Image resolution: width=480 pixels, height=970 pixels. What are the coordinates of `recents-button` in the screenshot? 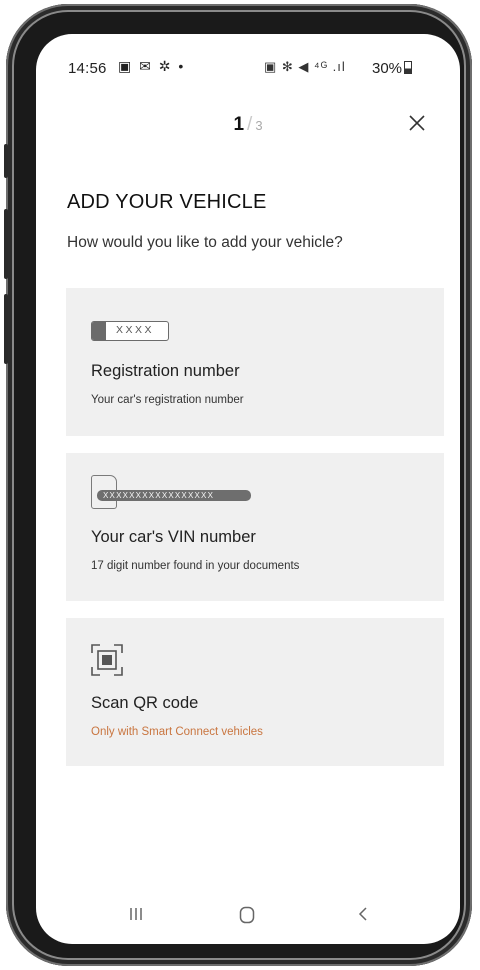 It's located at (136, 916).